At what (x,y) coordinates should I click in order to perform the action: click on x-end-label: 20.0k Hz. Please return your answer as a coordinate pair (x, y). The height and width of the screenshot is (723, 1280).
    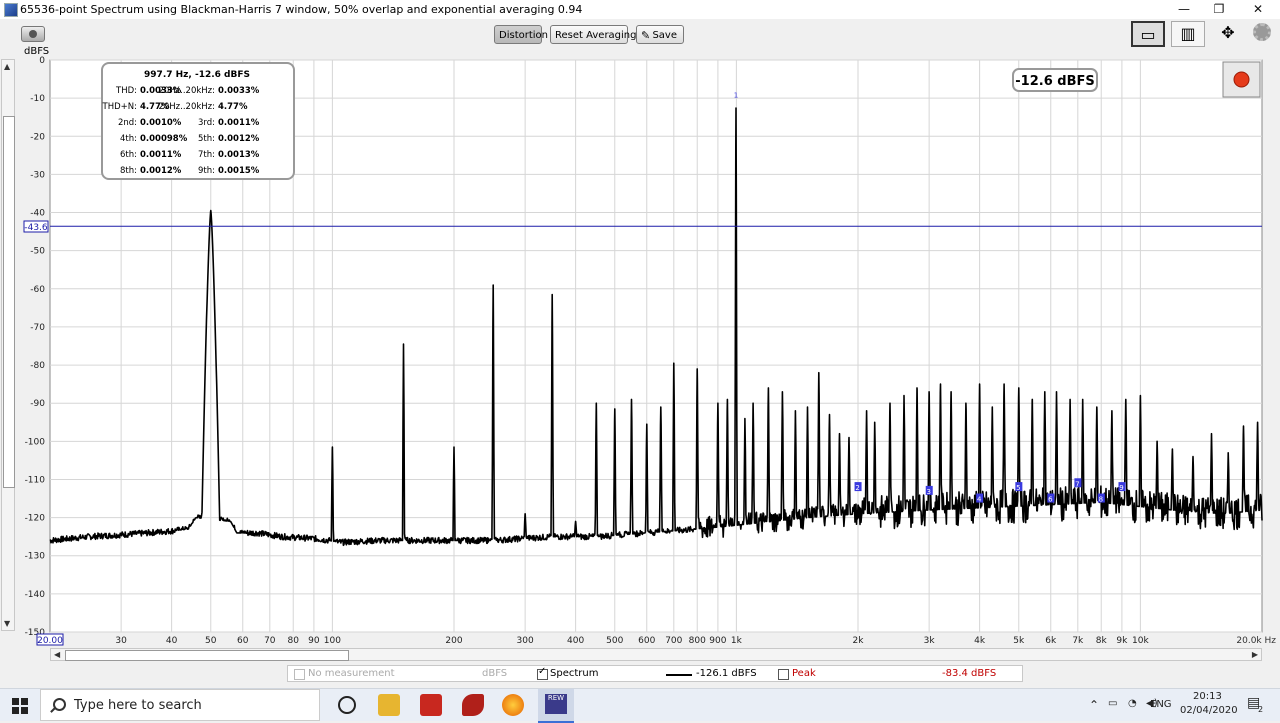
    Looking at the image, I should click on (1256, 641).